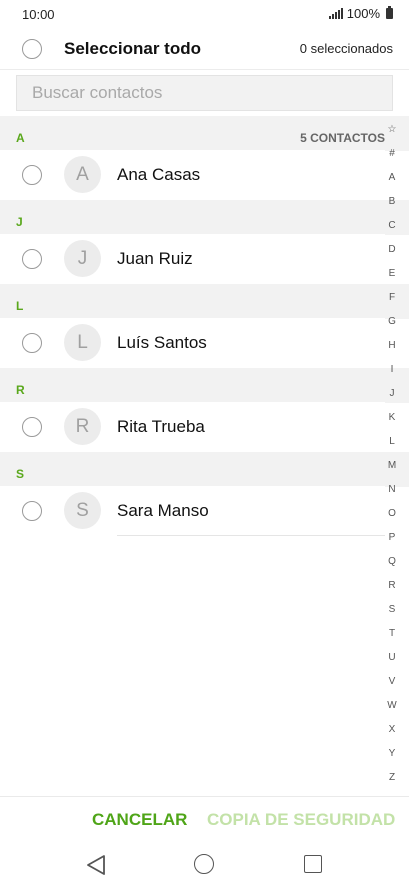 This screenshot has height=888, width=409. I want to click on avatar: S, so click(82, 510).